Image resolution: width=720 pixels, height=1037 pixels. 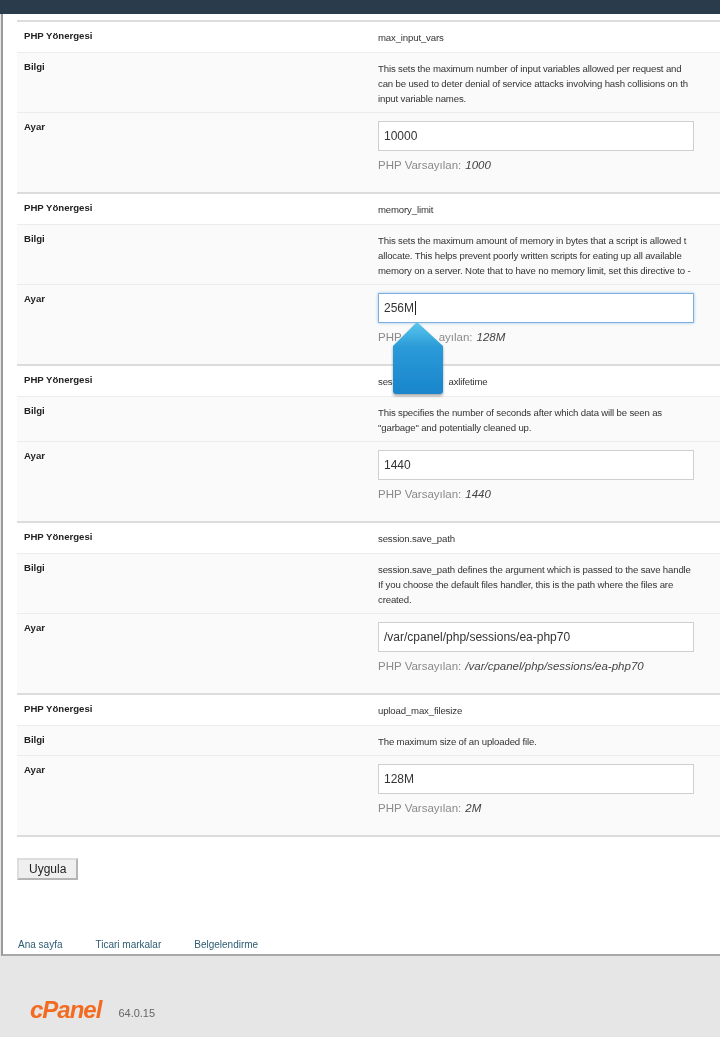 I want to click on cpanel-logo: cPanel, so click(x=66, y=1010).